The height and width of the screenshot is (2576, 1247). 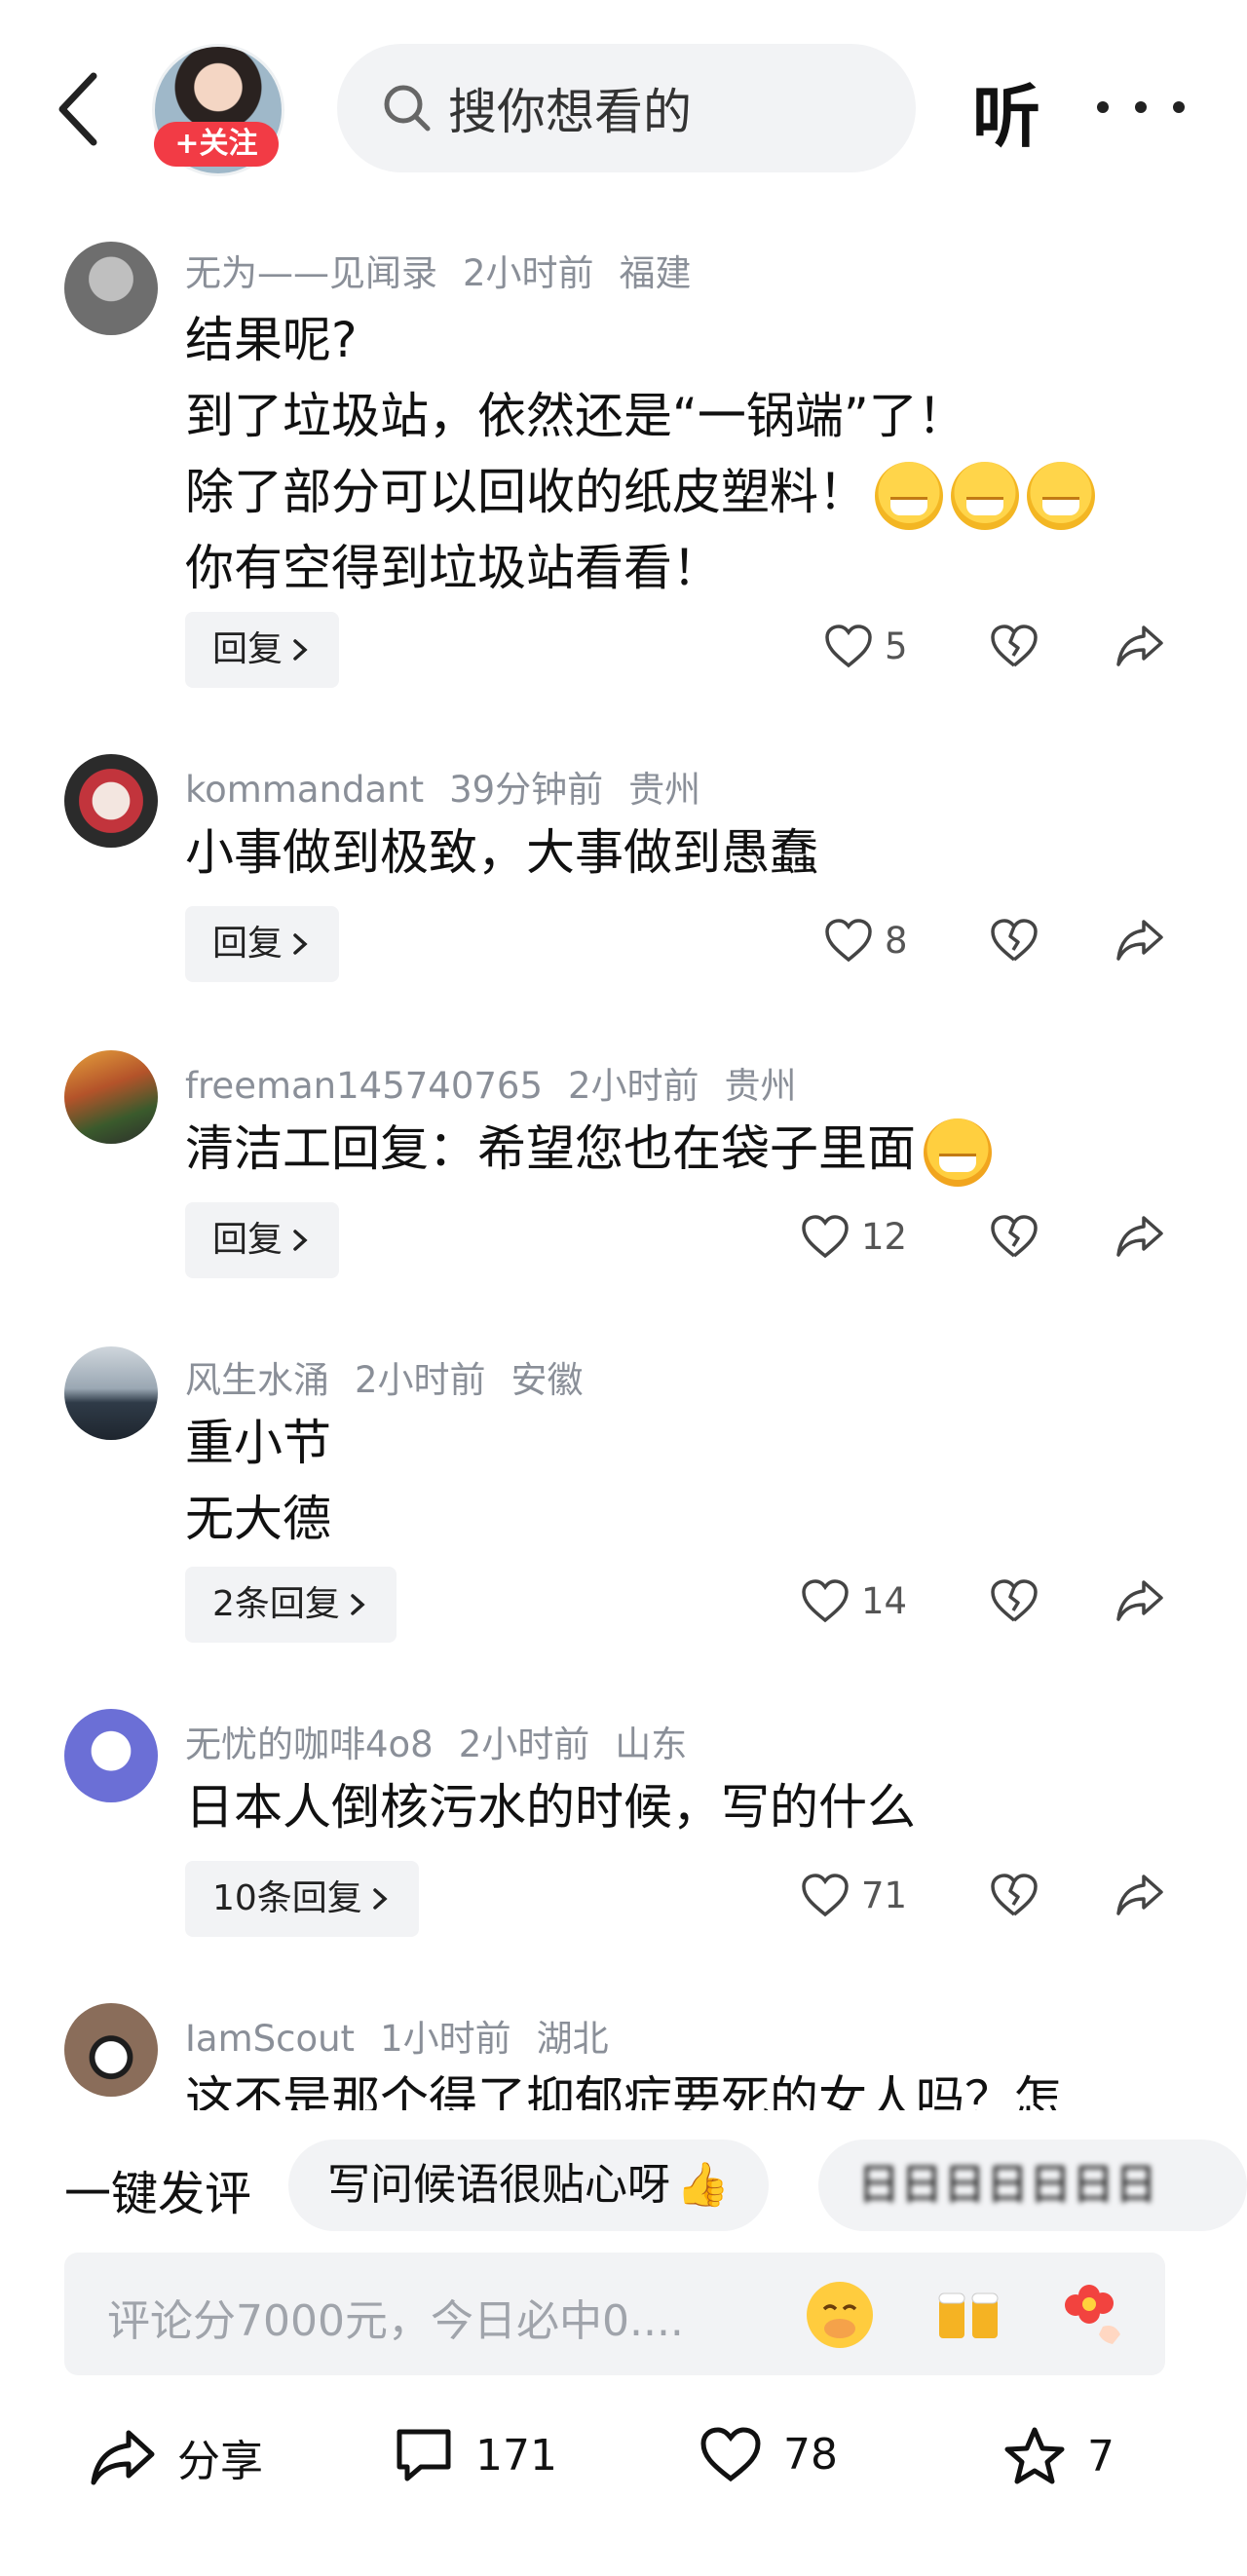 I want to click on like-button: 14, so click(x=854, y=1600).